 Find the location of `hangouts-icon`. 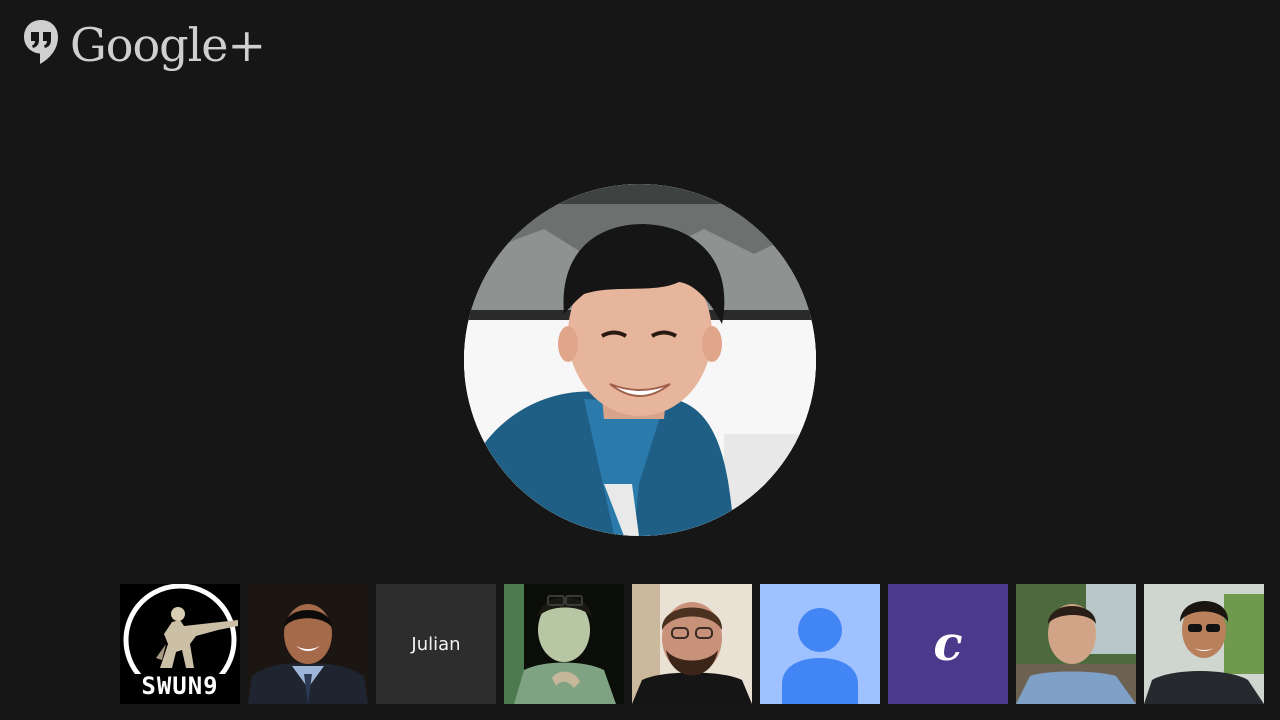

hangouts-icon is located at coordinates (41, 44).